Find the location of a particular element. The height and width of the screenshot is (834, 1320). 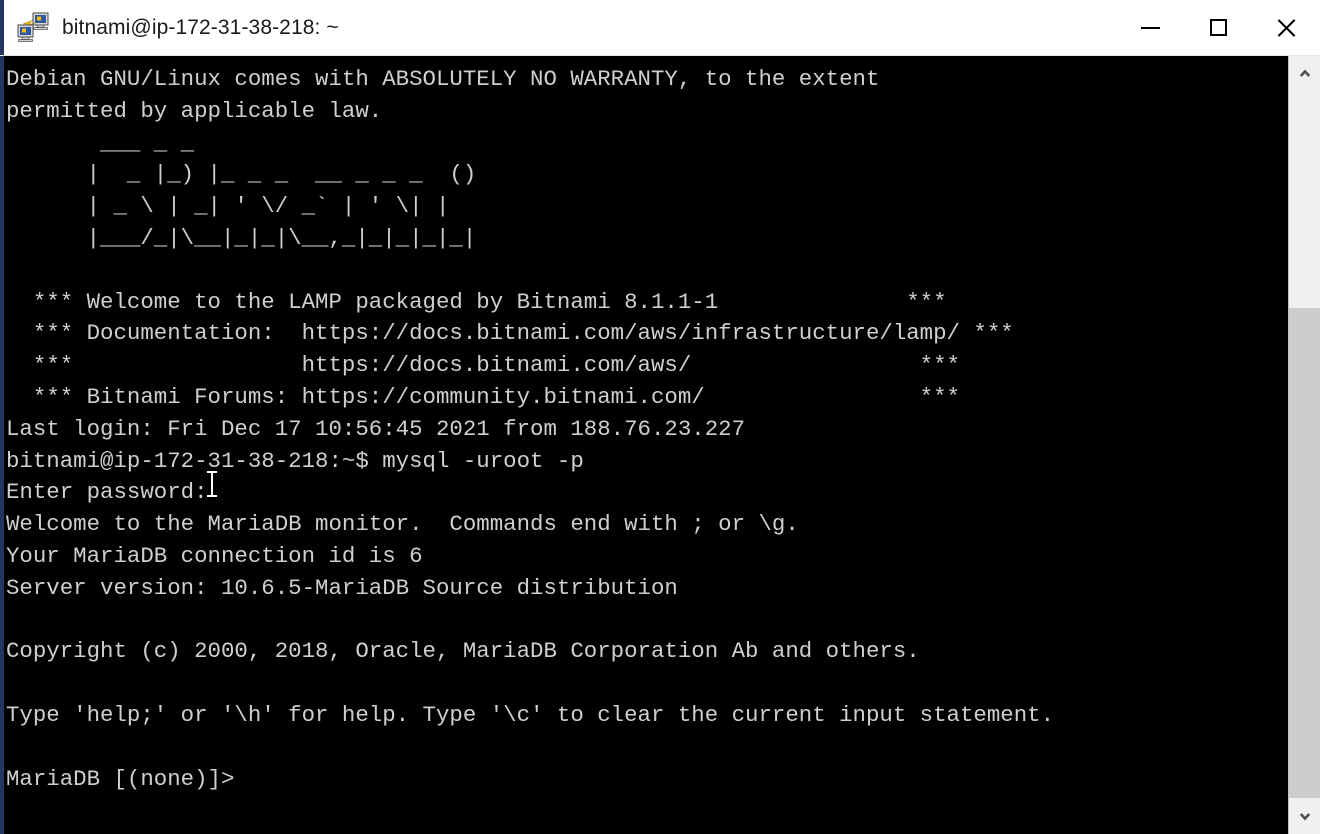

putty-icon is located at coordinates (33, 28).